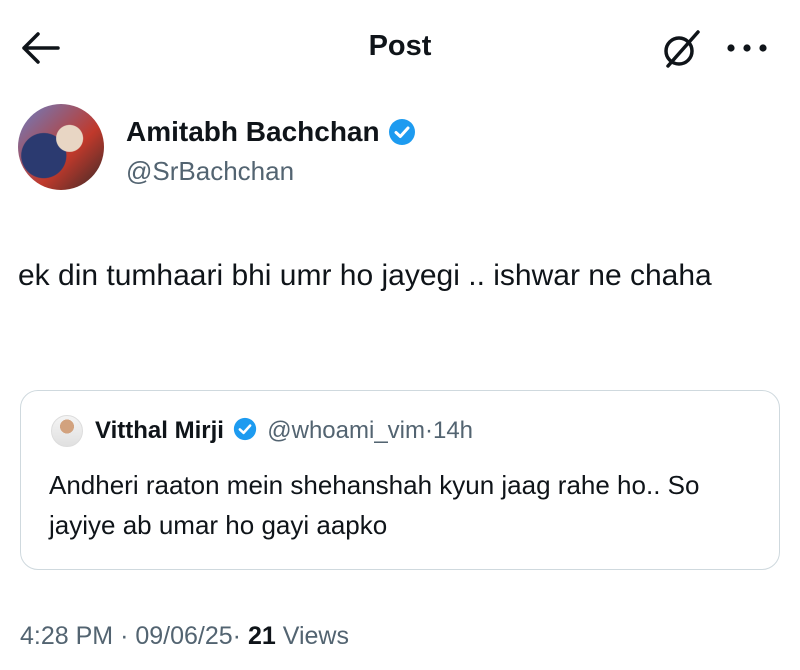 This screenshot has width=800, height=670. I want to click on views-count: 21, so click(261, 636).